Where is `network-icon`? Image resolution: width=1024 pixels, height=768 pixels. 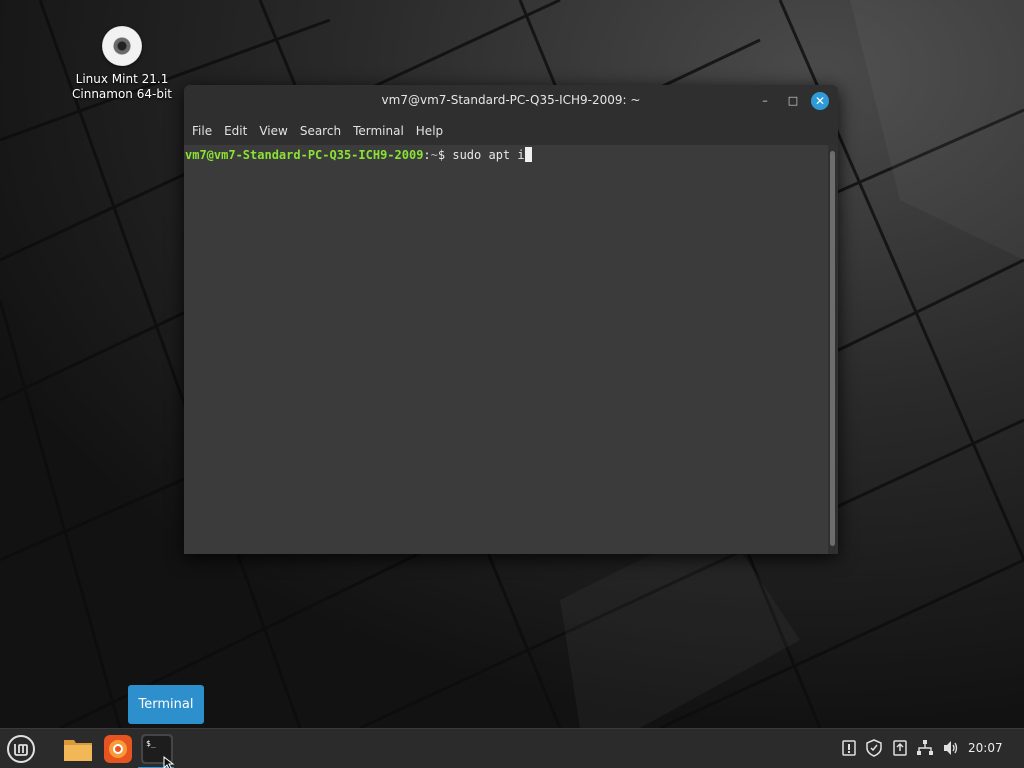
network-icon is located at coordinates (925, 748).